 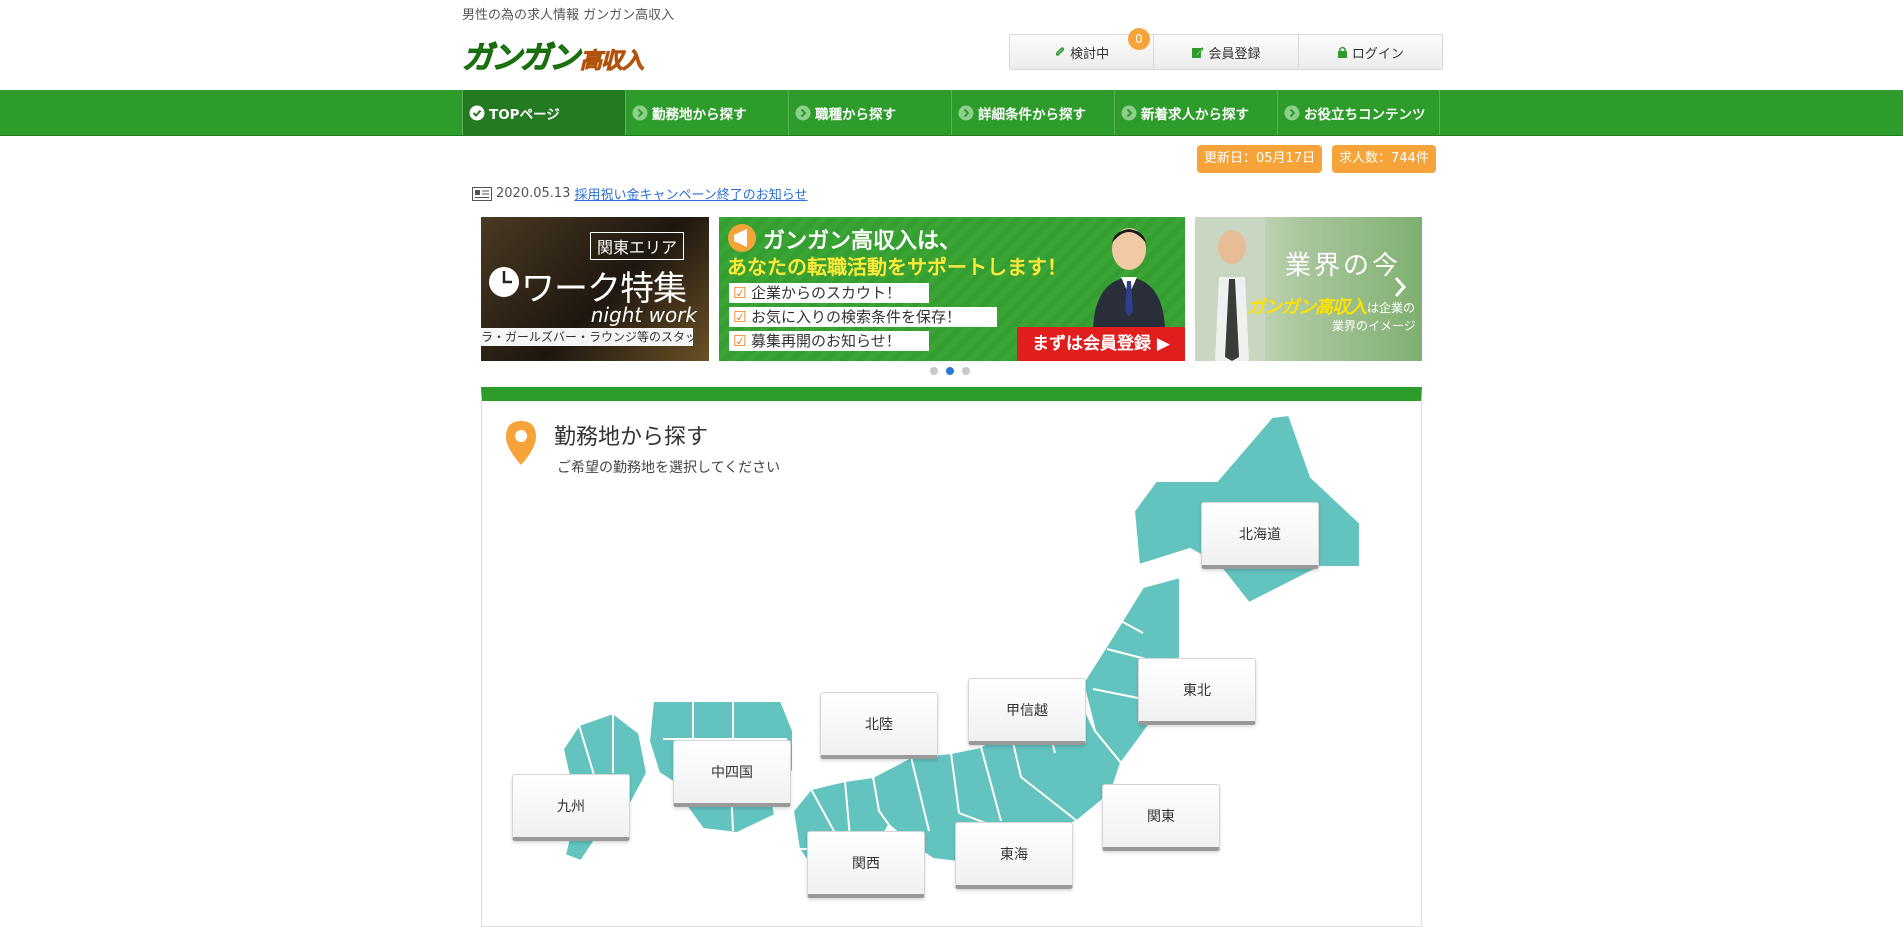 I want to click on nav-top: TOPページ, so click(x=543, y=112).